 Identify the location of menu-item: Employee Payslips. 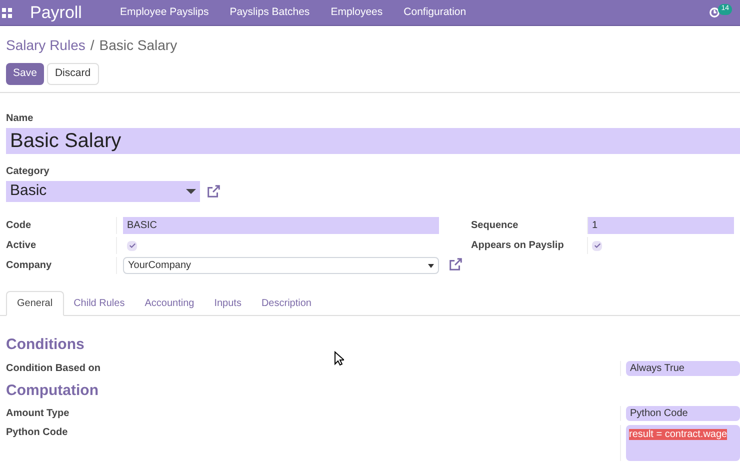
(164, 12).